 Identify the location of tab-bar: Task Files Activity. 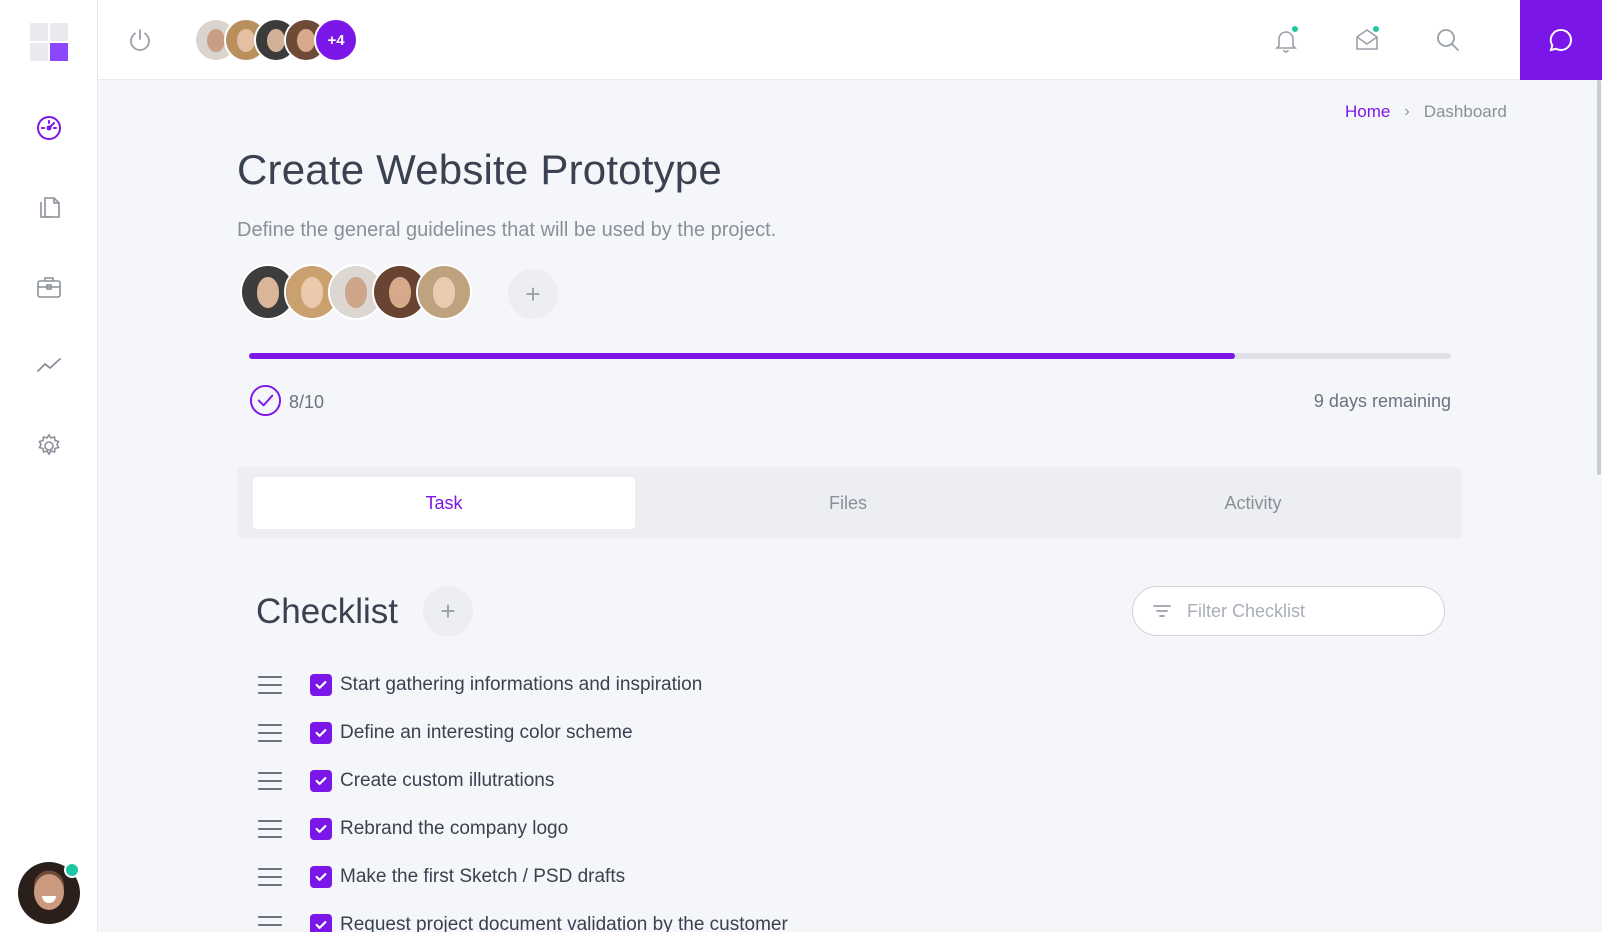
(849, 503).